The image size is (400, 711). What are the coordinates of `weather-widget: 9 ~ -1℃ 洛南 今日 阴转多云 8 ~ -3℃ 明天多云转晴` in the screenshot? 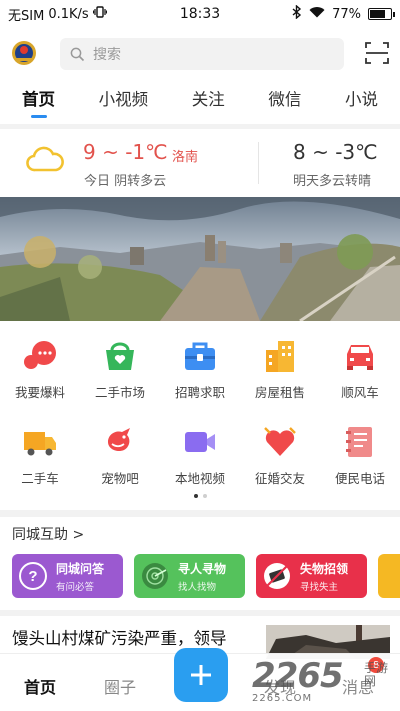 It's located at (200, 163).